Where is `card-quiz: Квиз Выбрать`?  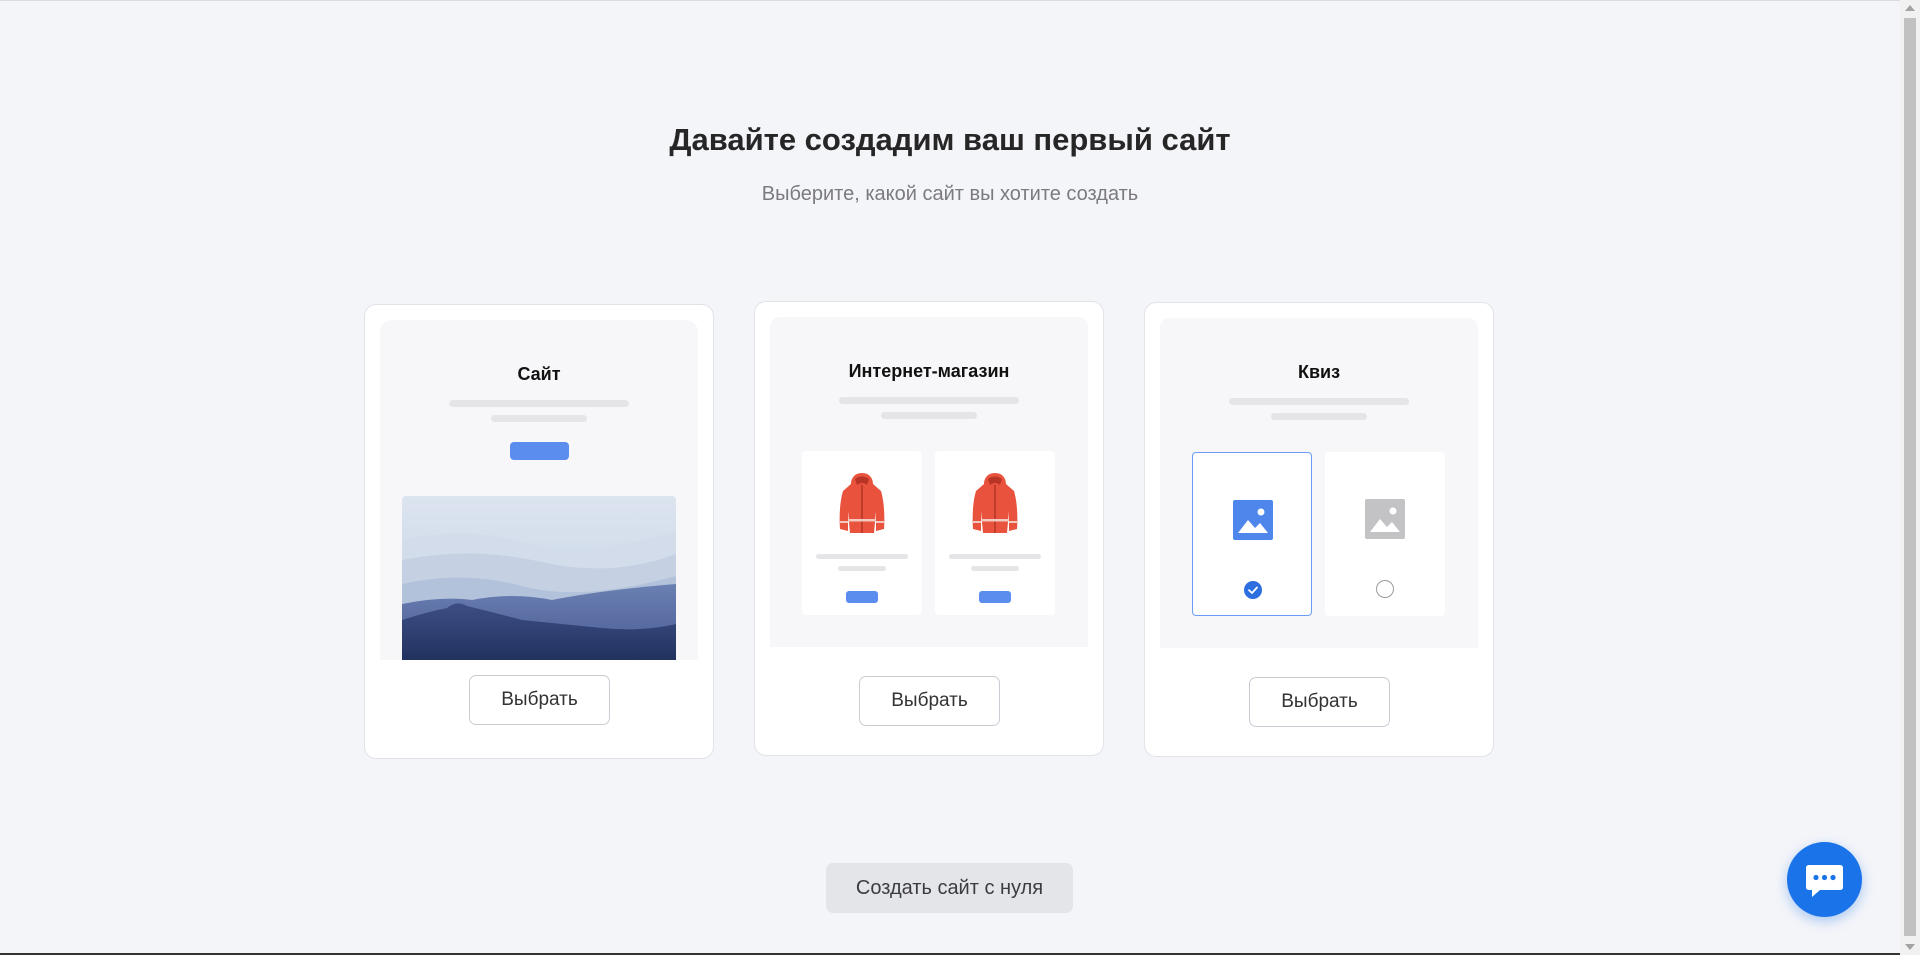
card-quiz: Квиз Выбрать is located at coordinates (1319, 529).